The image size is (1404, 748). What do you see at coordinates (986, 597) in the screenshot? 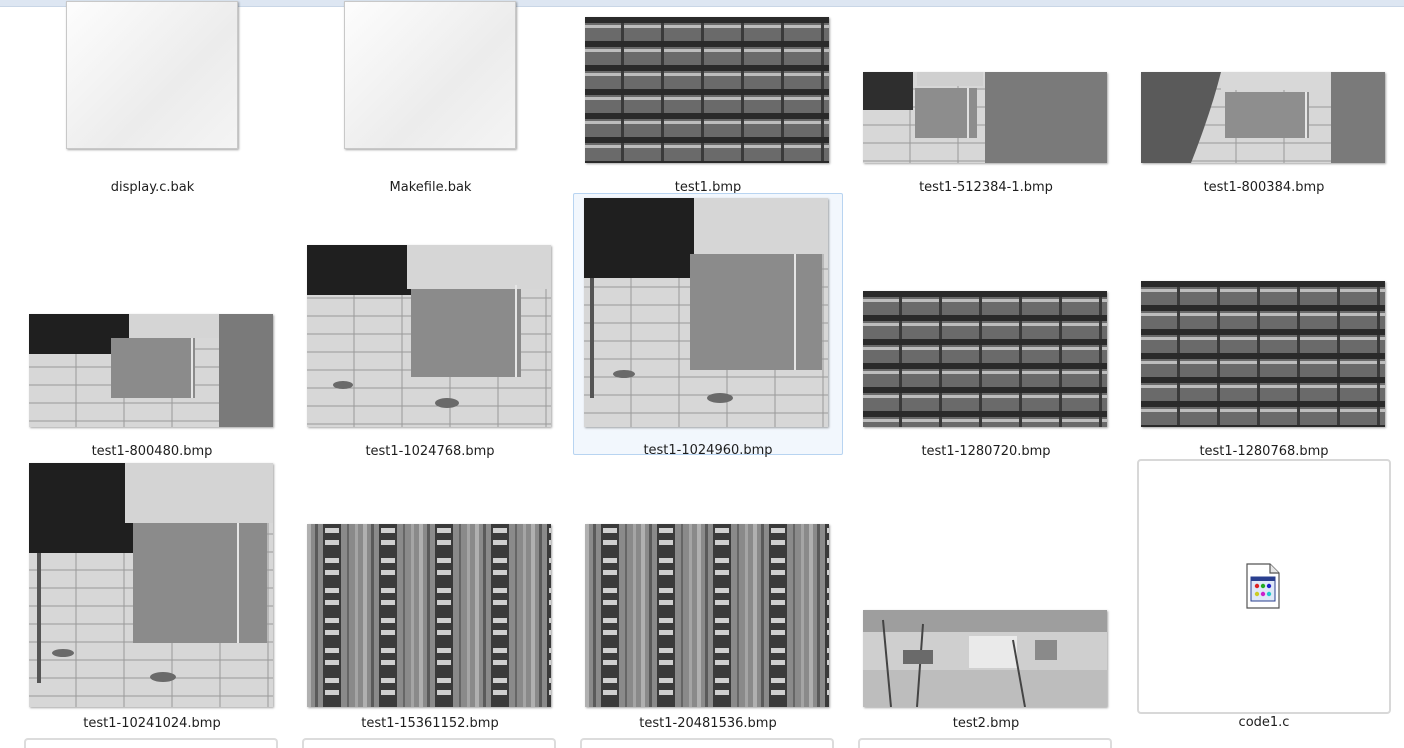
I see `file-item: test2.bmp` at bounding box center [986, 597].